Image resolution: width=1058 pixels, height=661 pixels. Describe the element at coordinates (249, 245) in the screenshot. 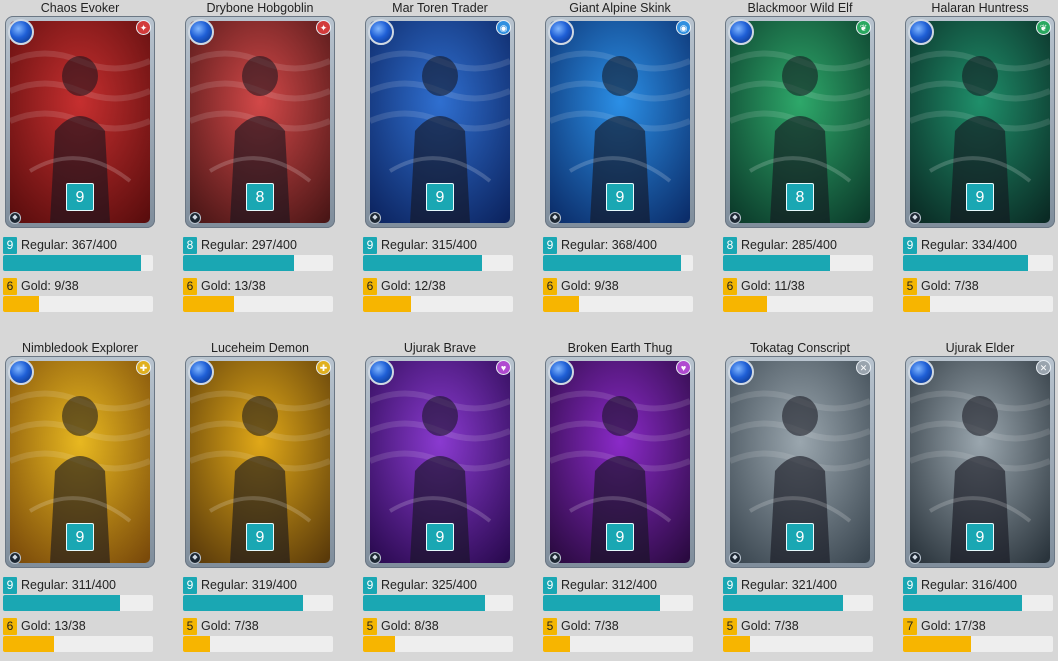

I see `regular-progress-text: Regular: 297/400` at that location.